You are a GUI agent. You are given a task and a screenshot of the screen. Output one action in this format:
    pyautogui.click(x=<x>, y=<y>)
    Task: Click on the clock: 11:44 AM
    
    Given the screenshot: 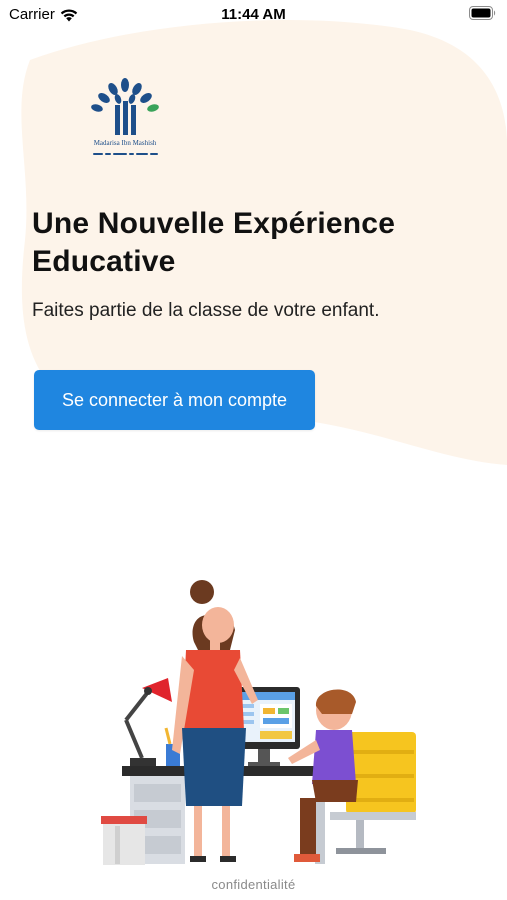 What is the action you would take?
    pyautogui.click(x=253, y=14)
    